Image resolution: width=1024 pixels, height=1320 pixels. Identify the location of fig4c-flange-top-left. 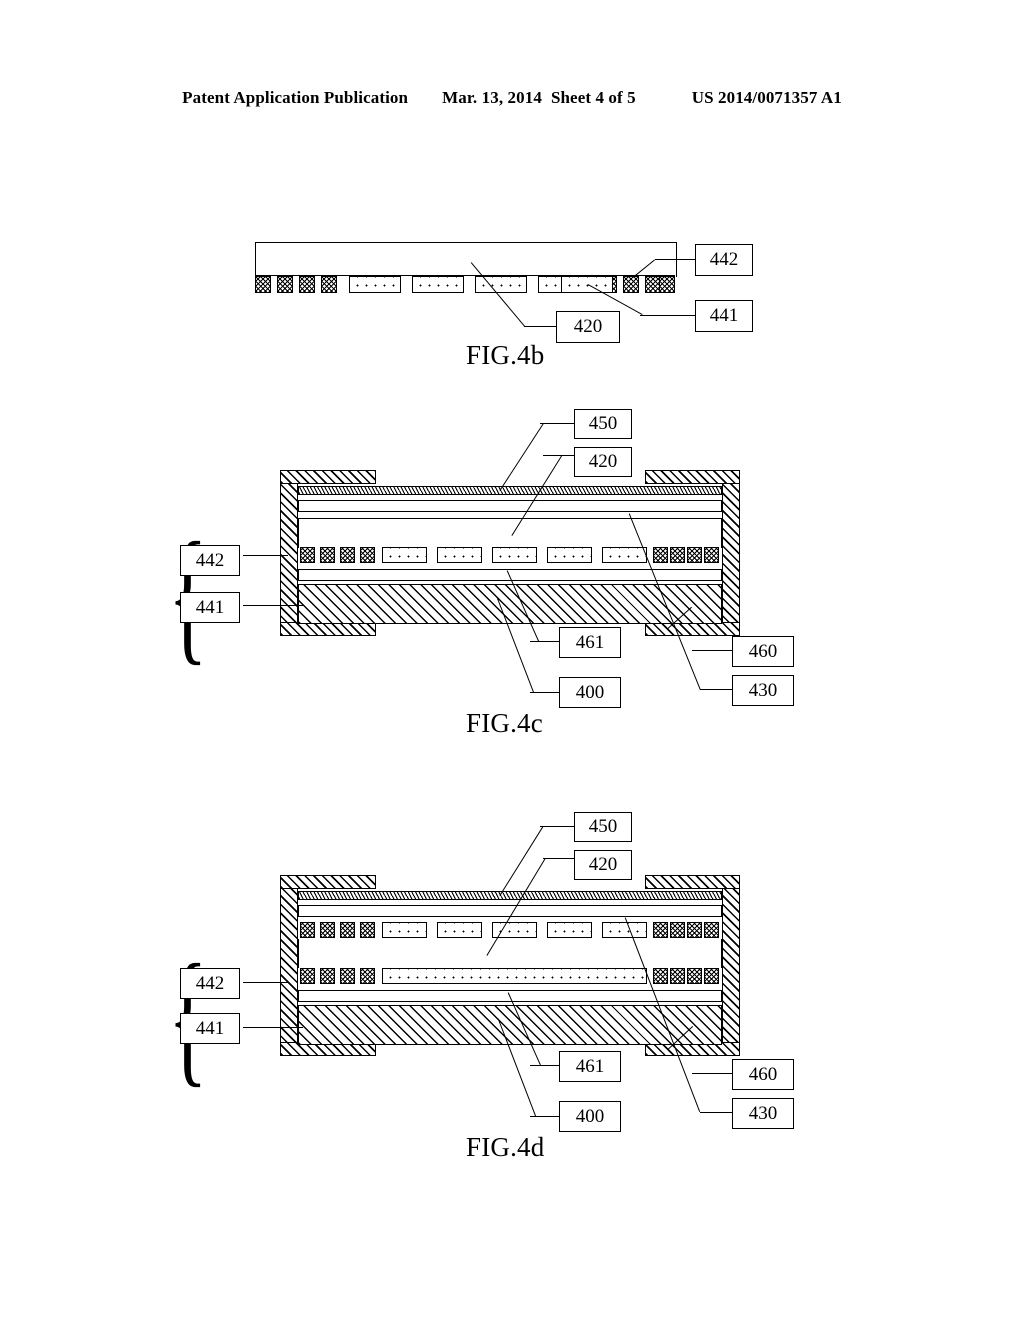
(328, 477).